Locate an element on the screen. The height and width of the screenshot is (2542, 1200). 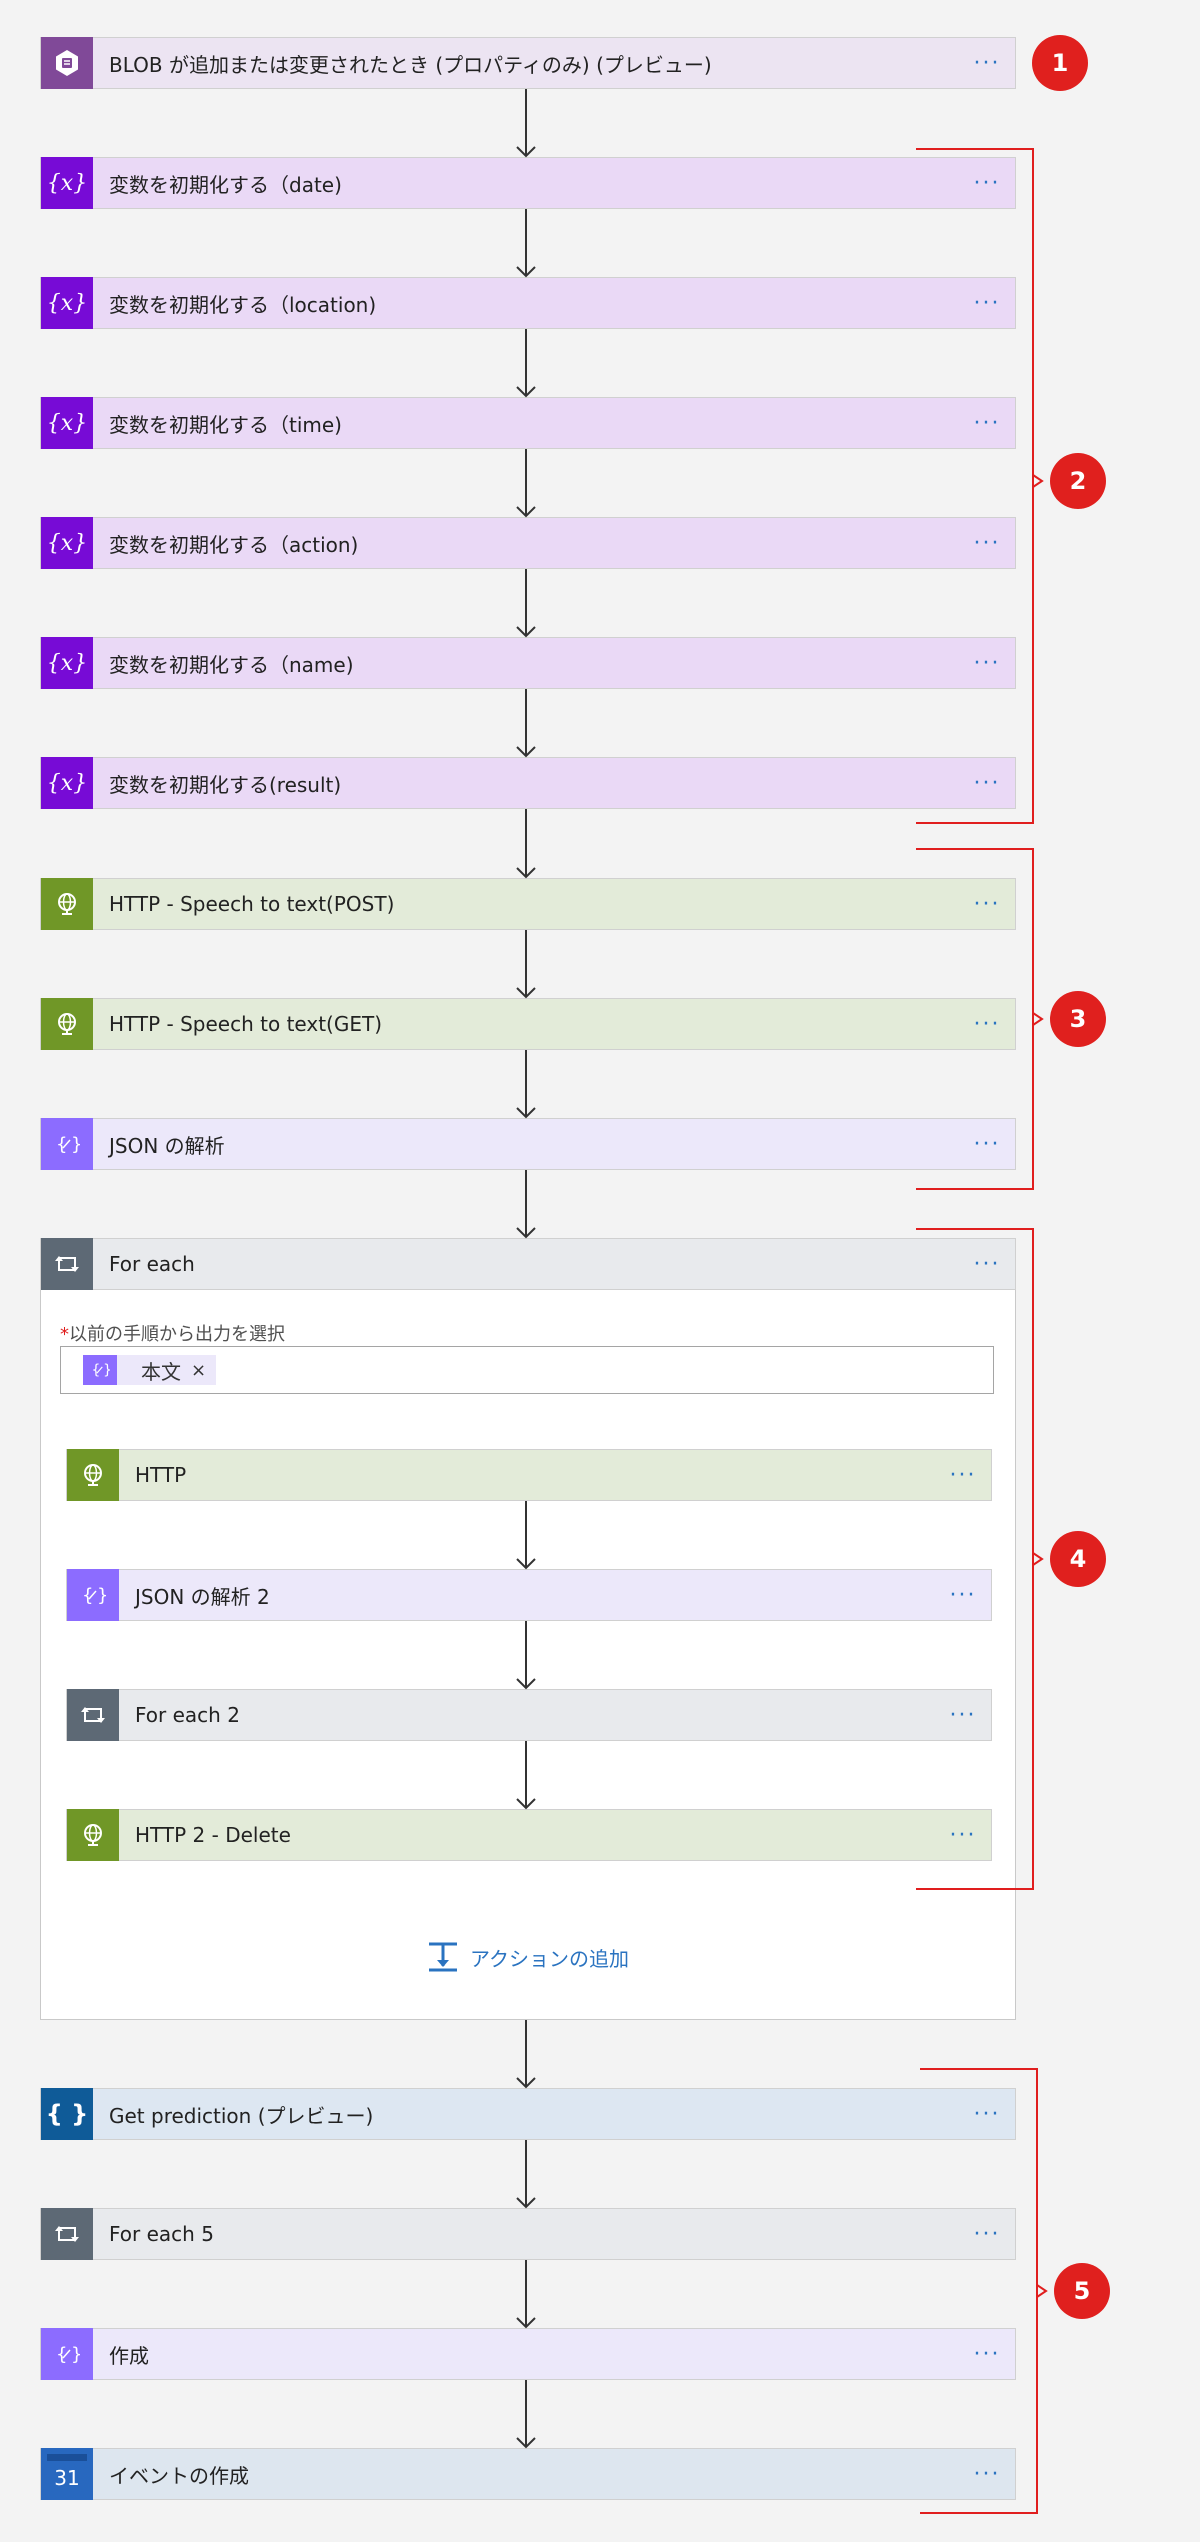
step-label: HTTP 2 - Delete is located at coordinates (213, 1835).